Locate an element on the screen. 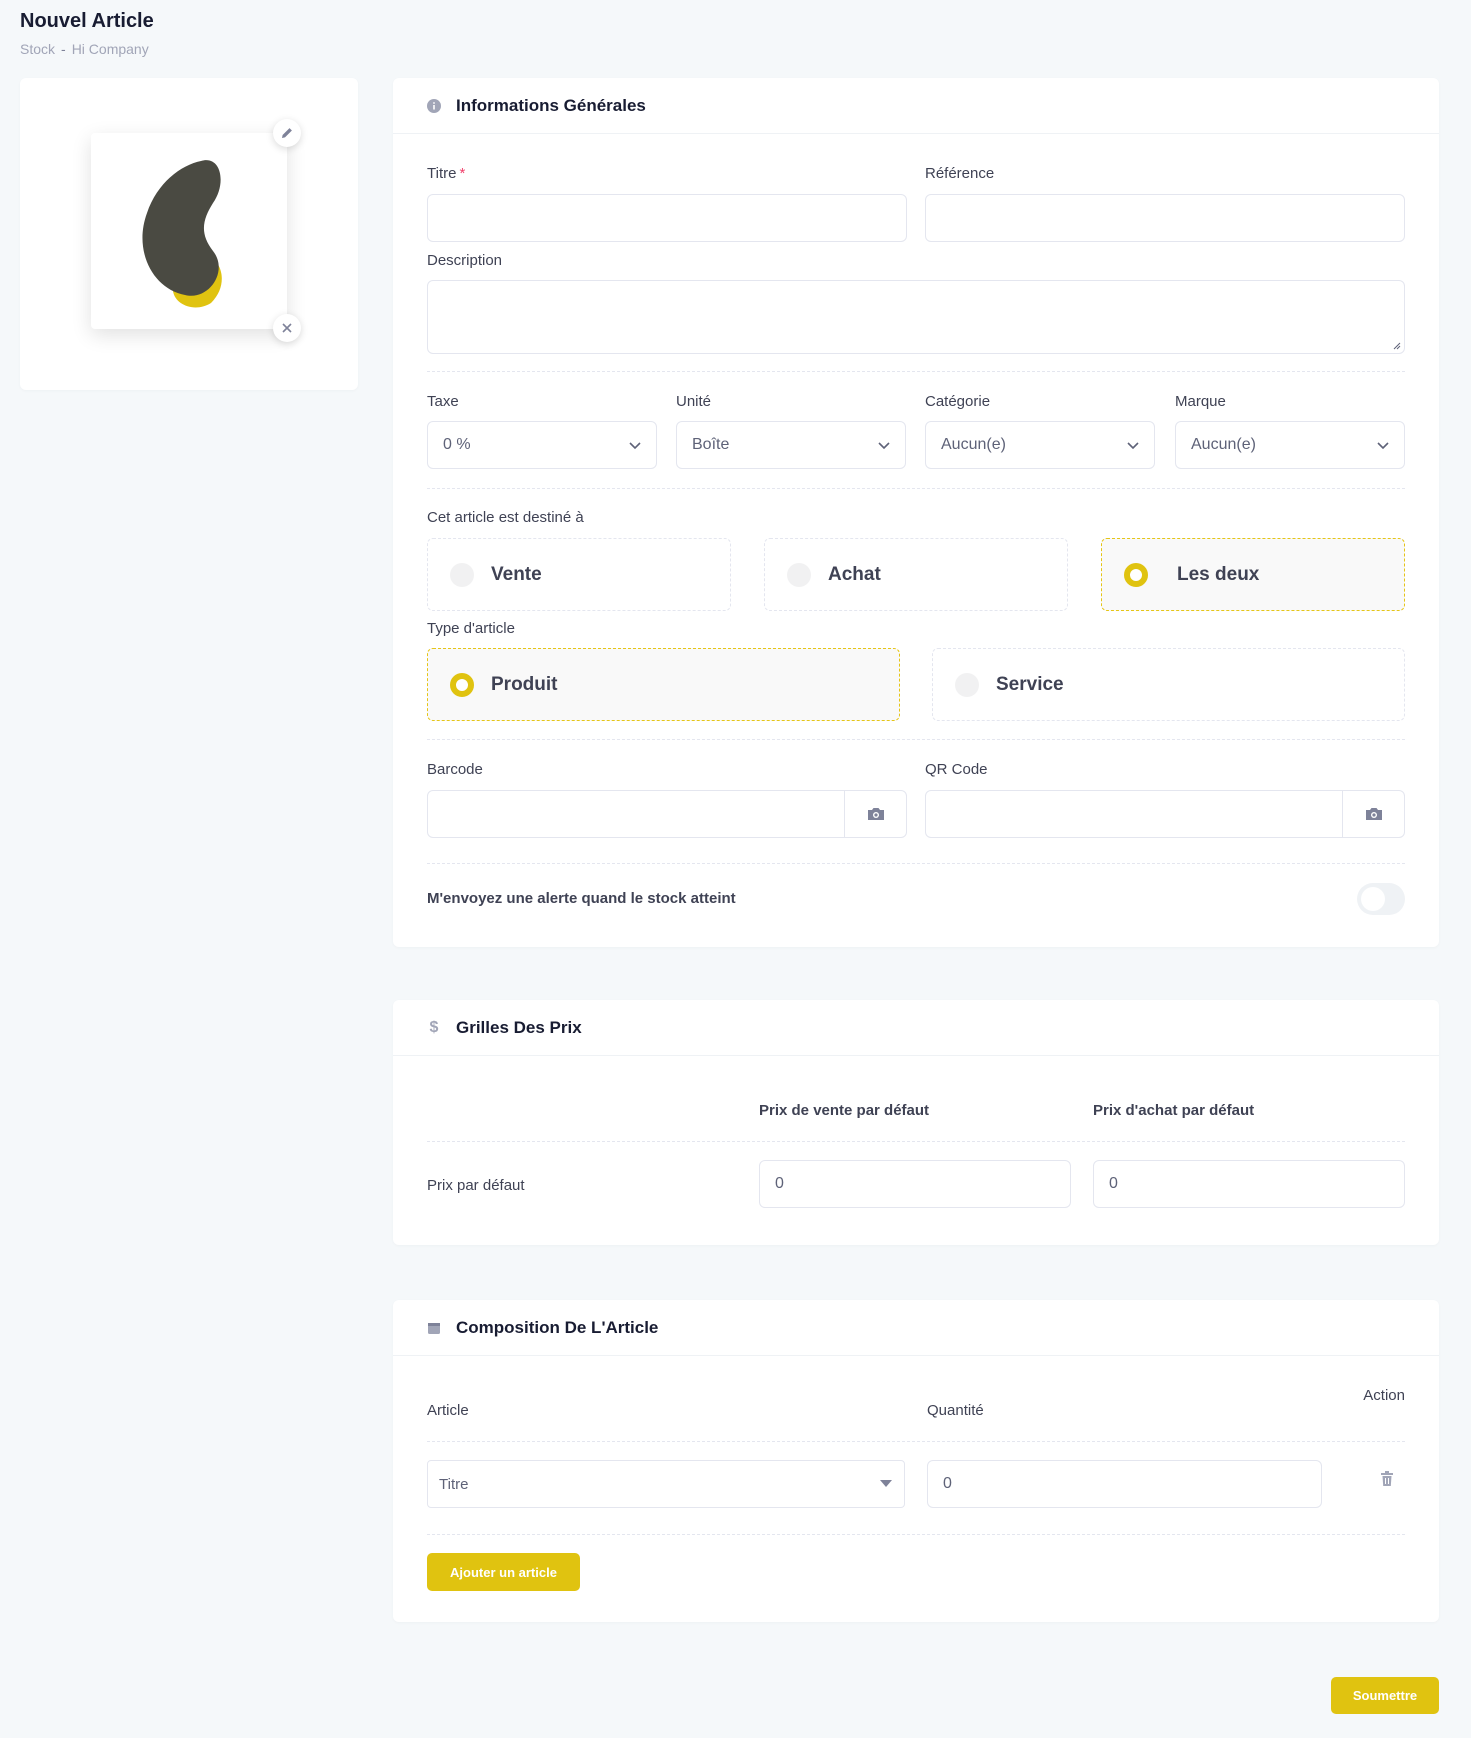  breadcrumb: Stock - Hi Company is located at coordinates (84, 49).